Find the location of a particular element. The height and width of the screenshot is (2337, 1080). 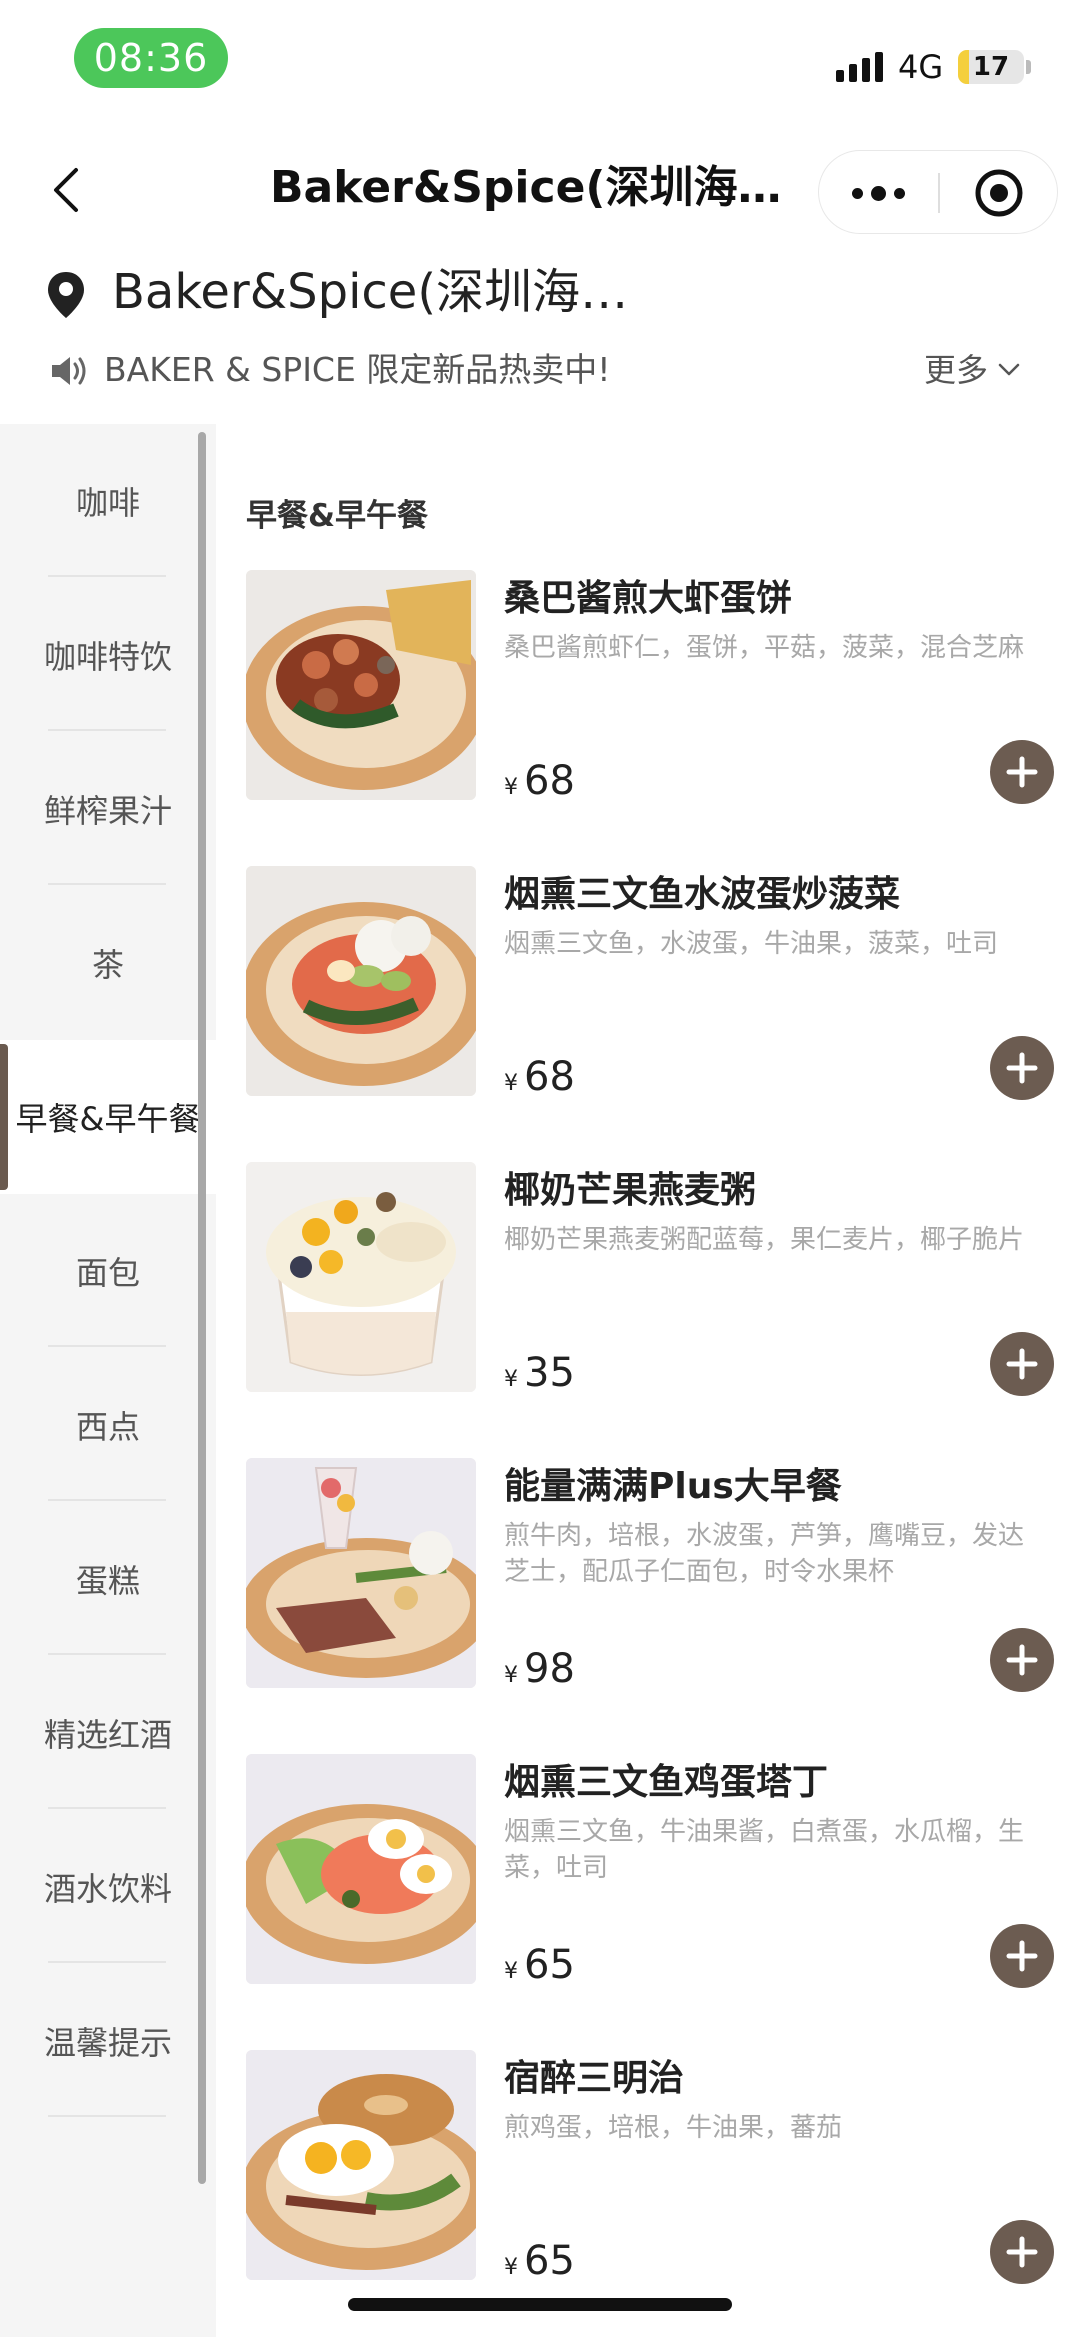

product-price: ¥68 is located at coordinates (539, 1081).